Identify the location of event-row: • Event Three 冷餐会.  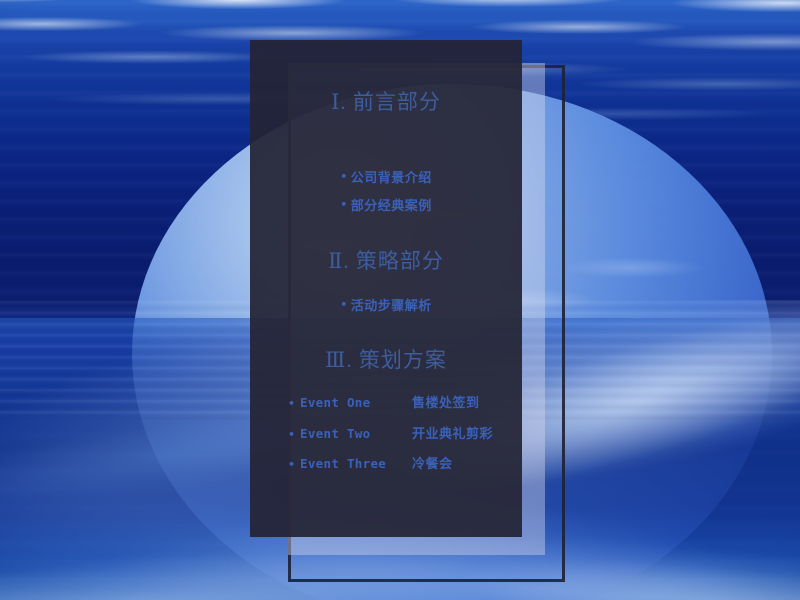
(370, 462).